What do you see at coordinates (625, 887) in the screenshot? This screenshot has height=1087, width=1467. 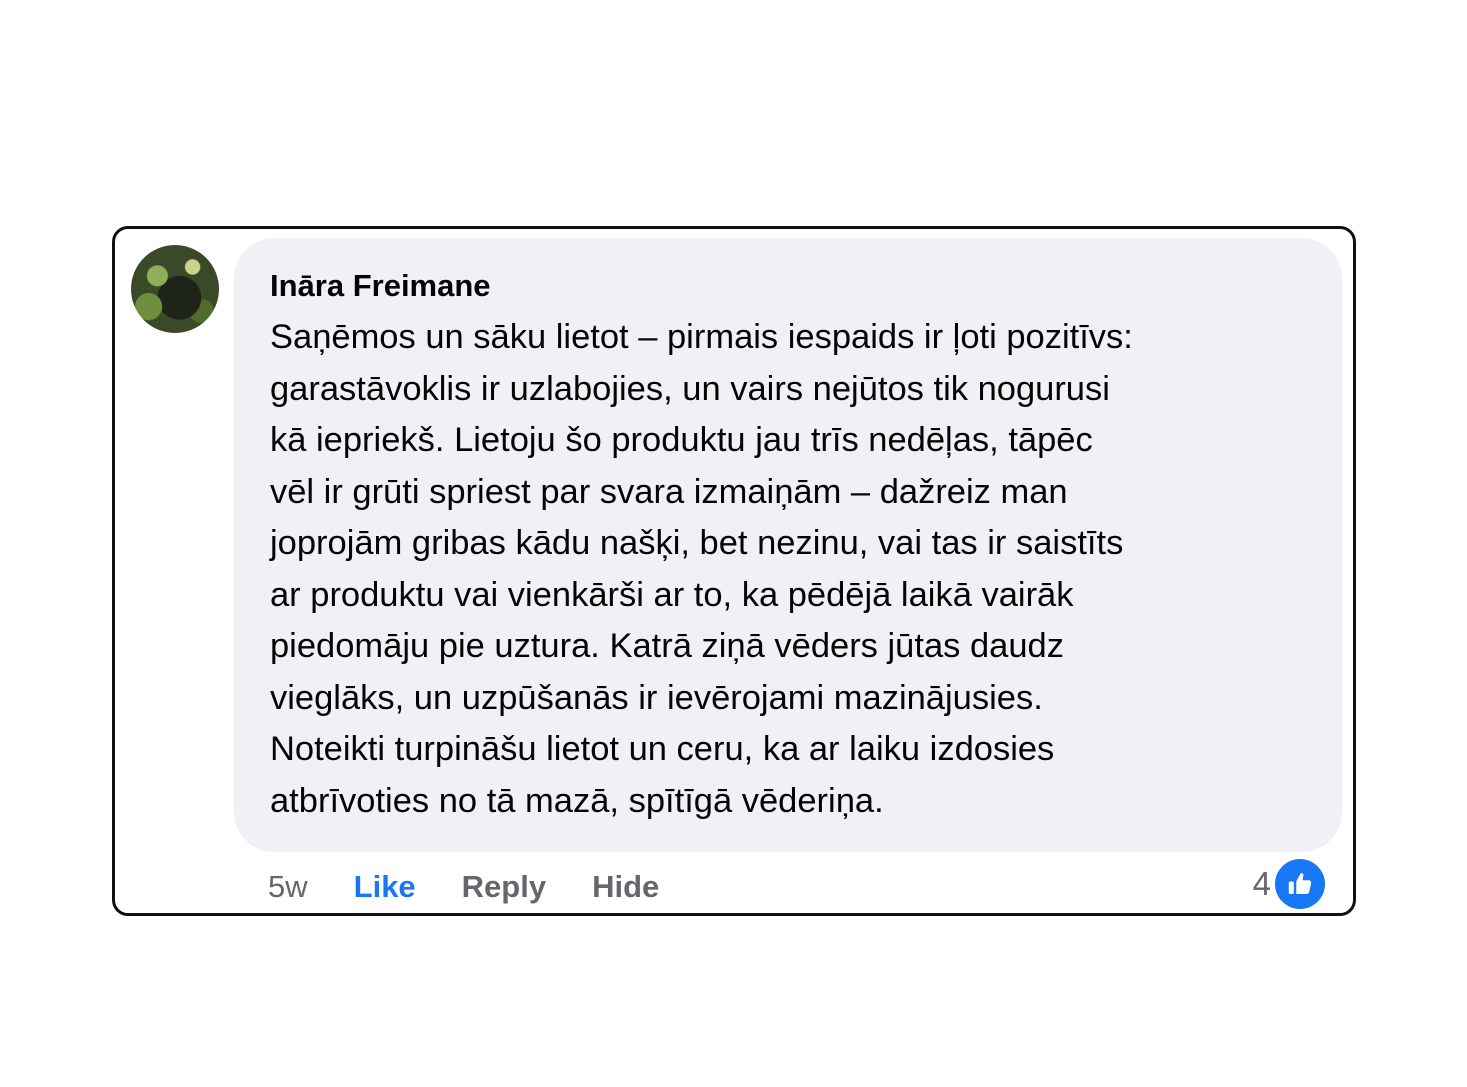 I see `hide-button: Hide` at bounding box center [625, 887].